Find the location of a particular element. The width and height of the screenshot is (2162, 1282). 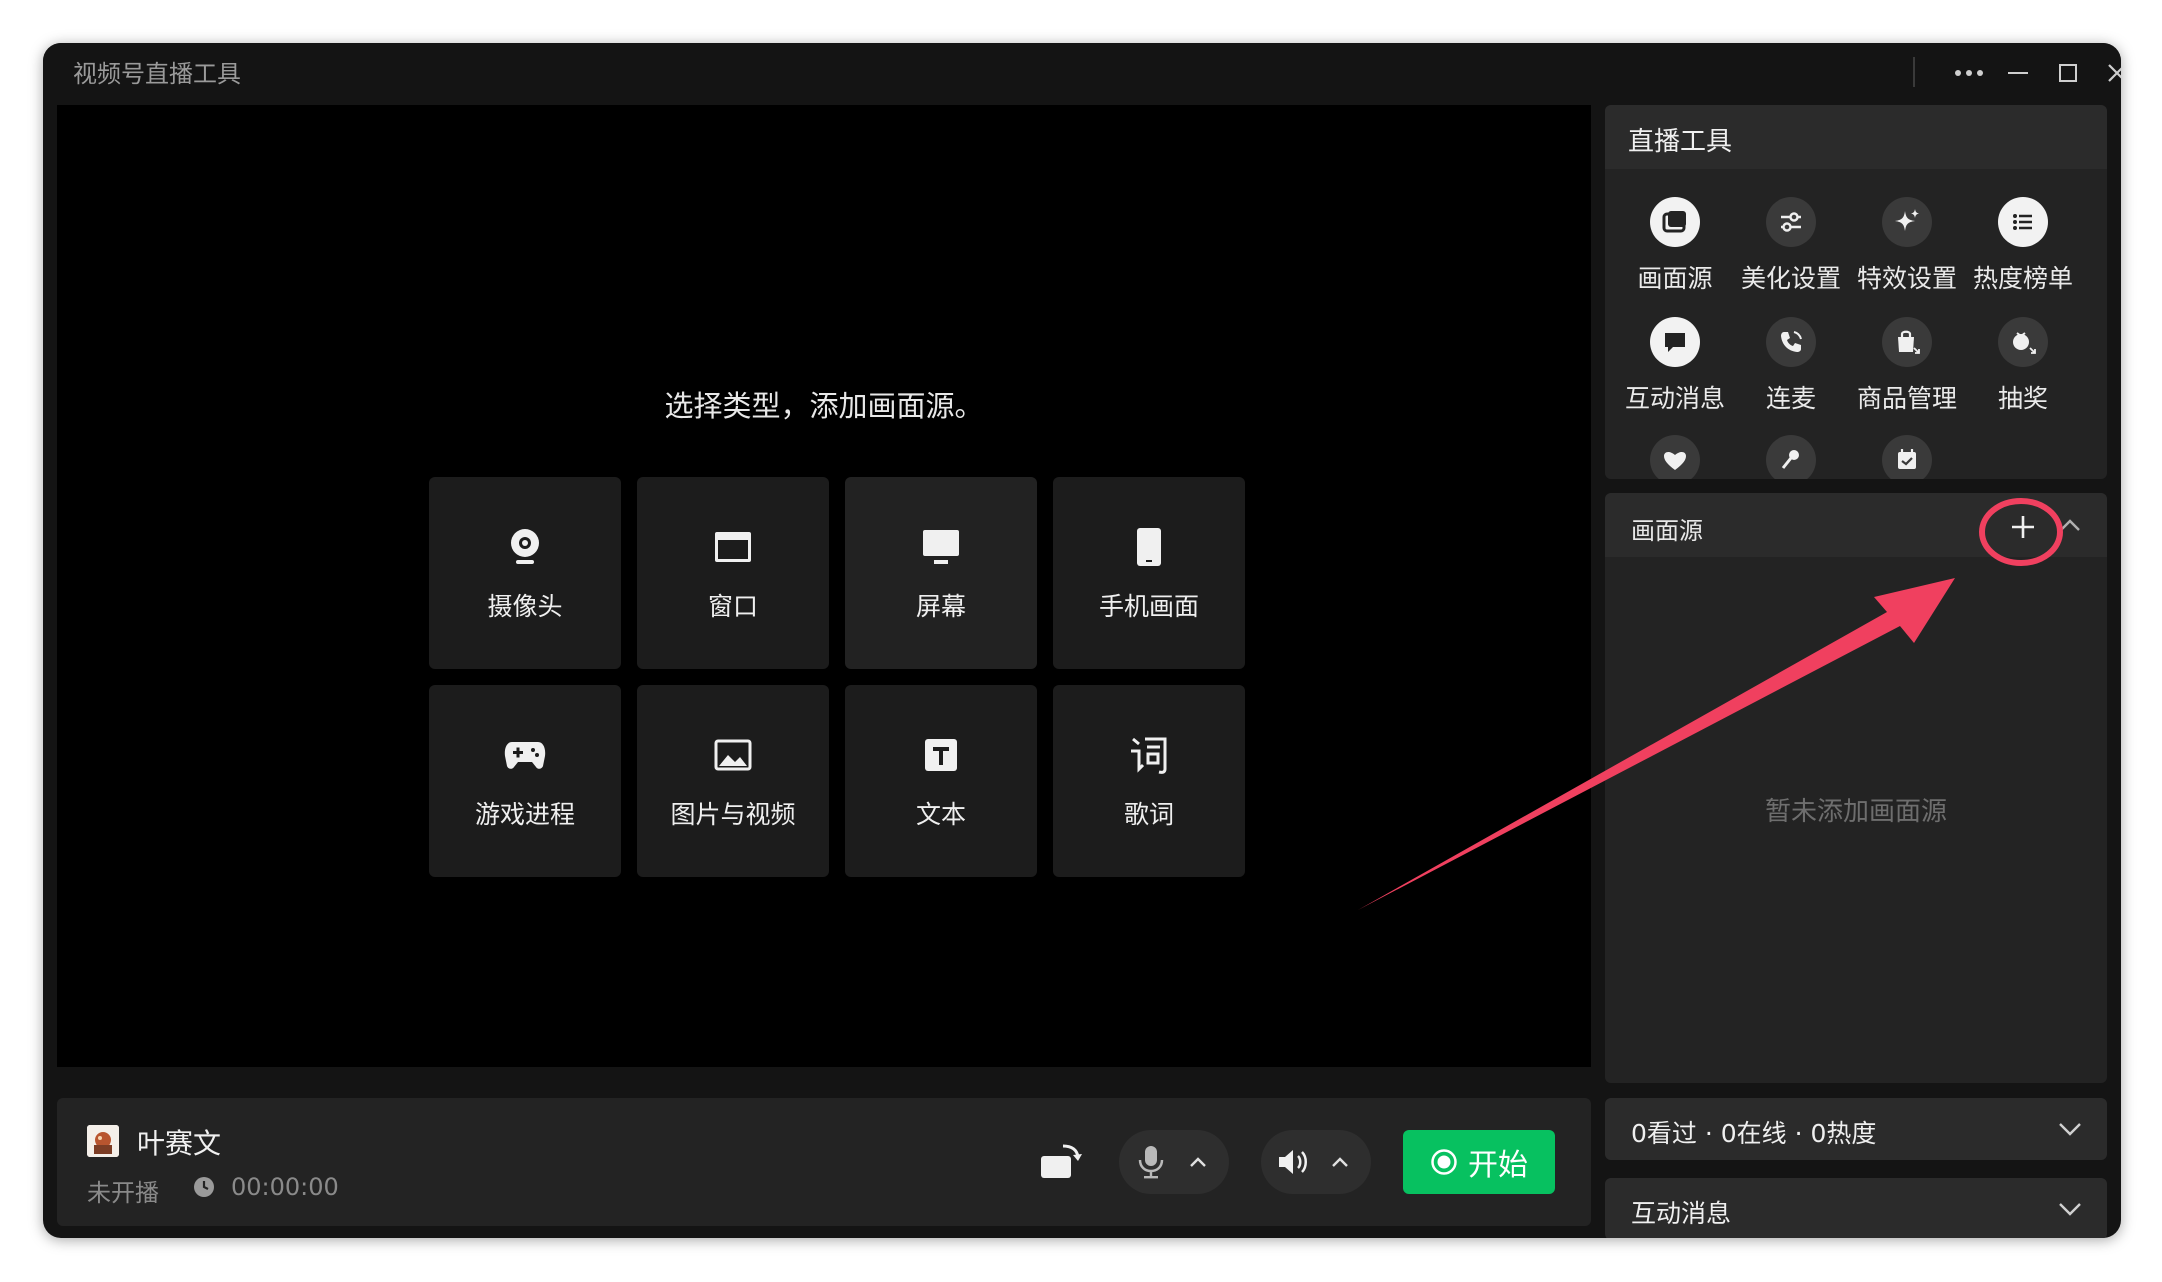

sparkle-icon is located at coordinates (1907, 222).